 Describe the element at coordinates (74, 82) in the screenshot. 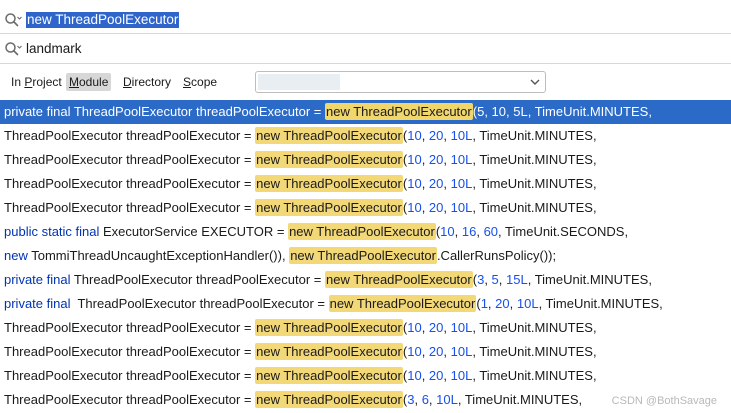

I see `tab-mnemonic: M` at that location.